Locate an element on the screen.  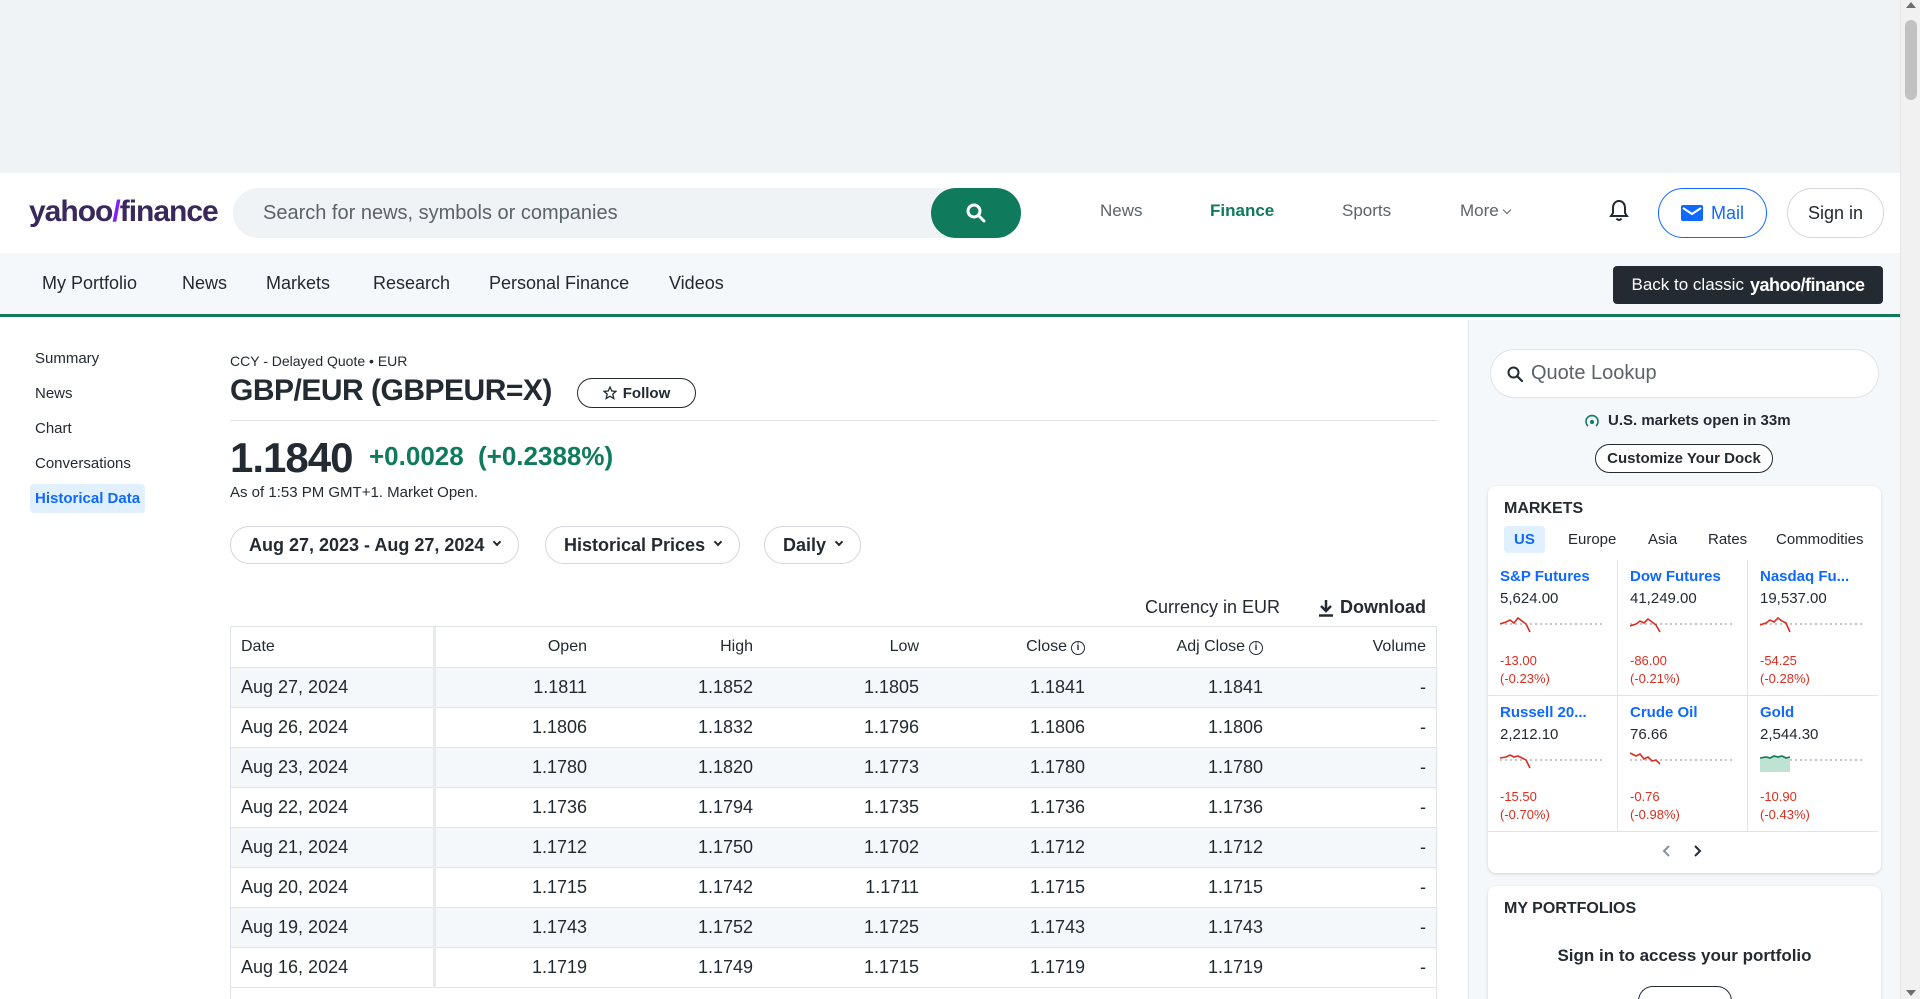
subnav-research: Research is located at coordinates (411, 283).